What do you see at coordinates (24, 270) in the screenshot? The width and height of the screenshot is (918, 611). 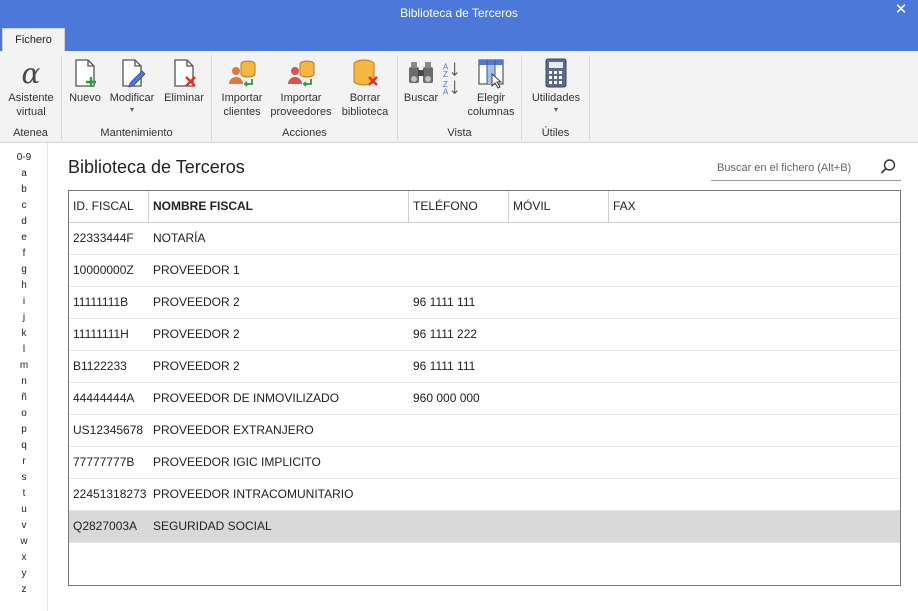 I see `alpha-index-g: g` at bounding box center [24, 270].